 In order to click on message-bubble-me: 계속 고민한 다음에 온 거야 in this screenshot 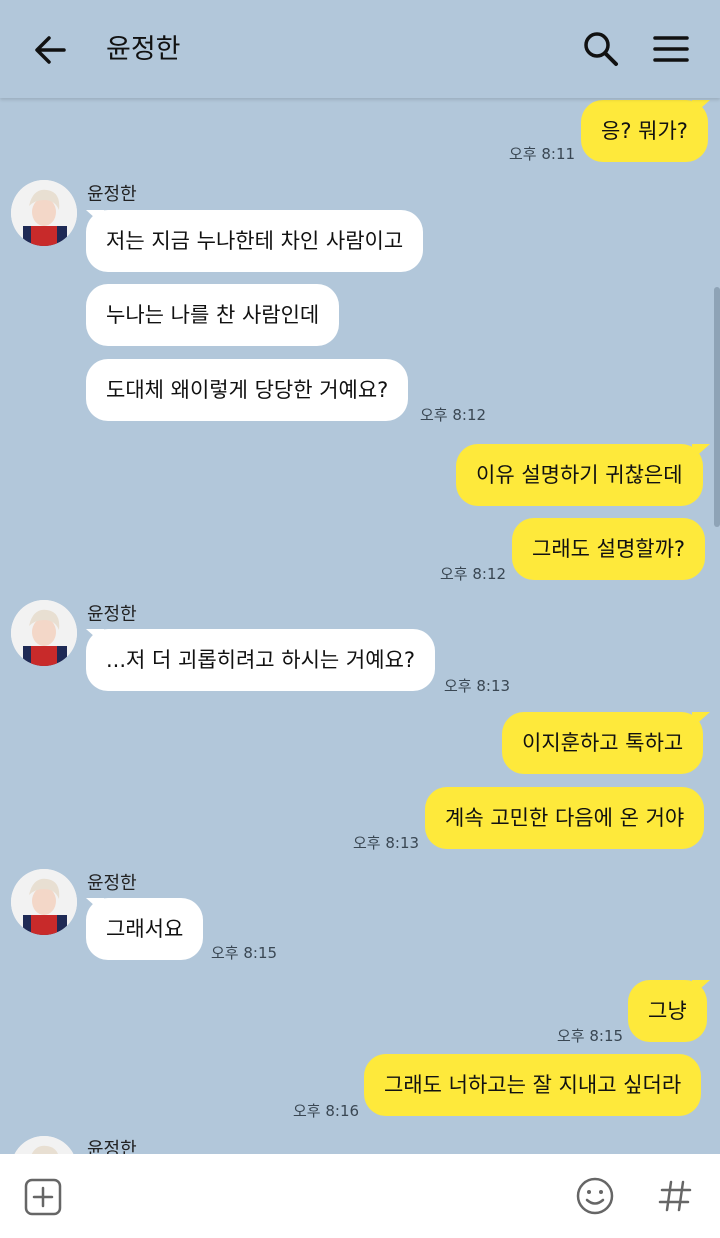, I will do `click(565, 818)`.